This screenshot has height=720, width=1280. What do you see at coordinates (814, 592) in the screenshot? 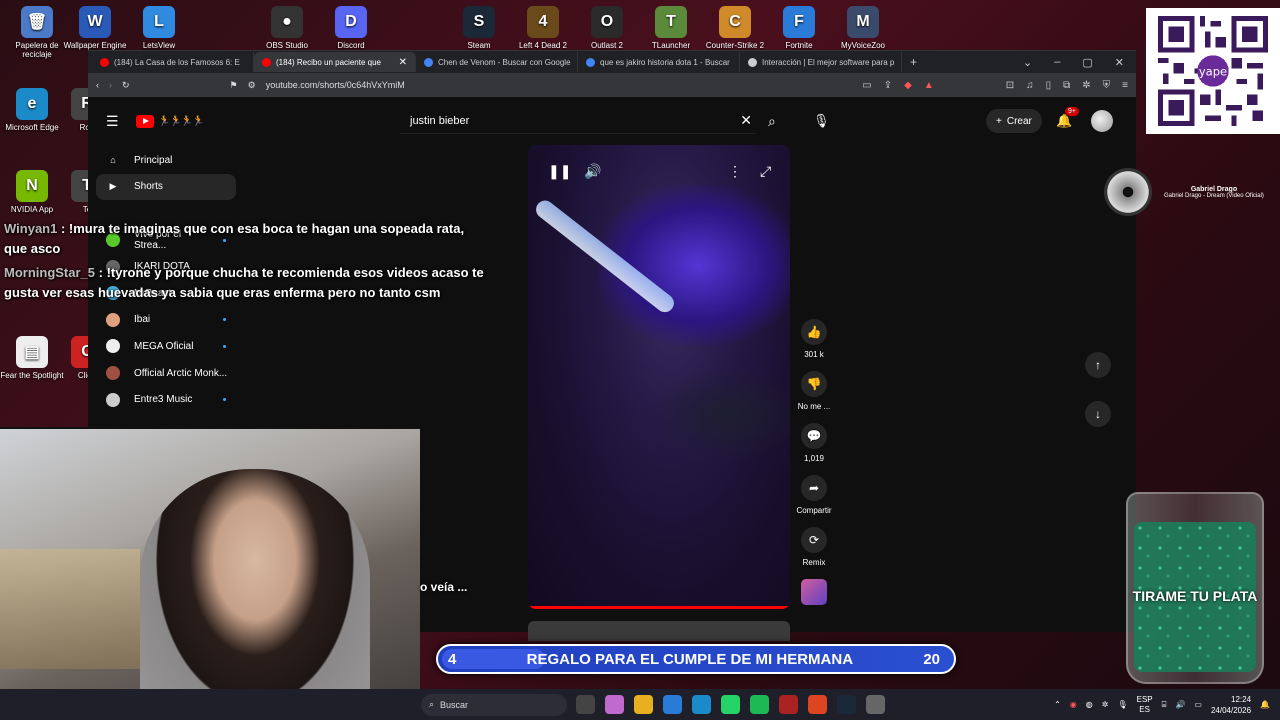
I see `sound-thumbnail` at bounding box center [814, 592].